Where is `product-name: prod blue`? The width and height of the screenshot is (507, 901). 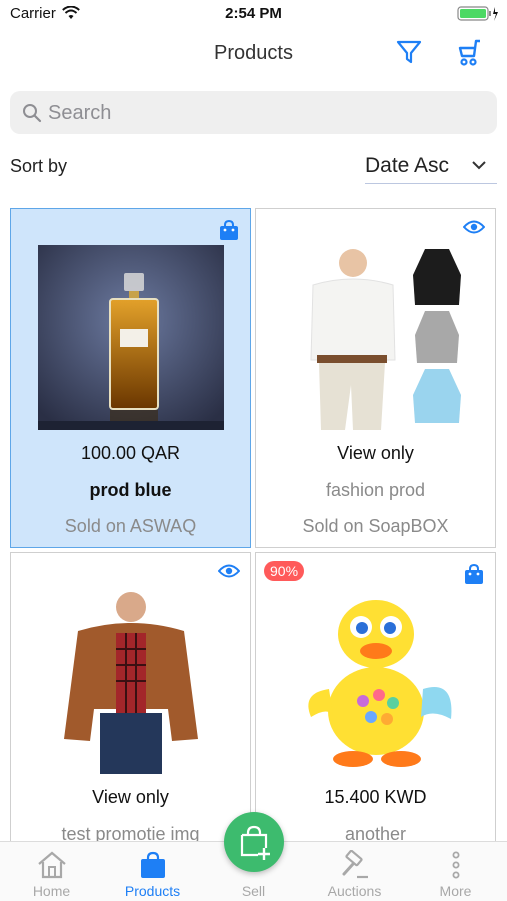 product-name: prod blue is located at coordinates (130, 490).